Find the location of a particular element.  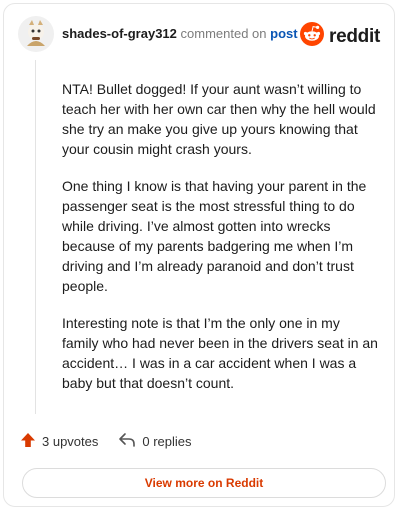

username-link: shades-of-gray312 is located at coordinates (119, 33).